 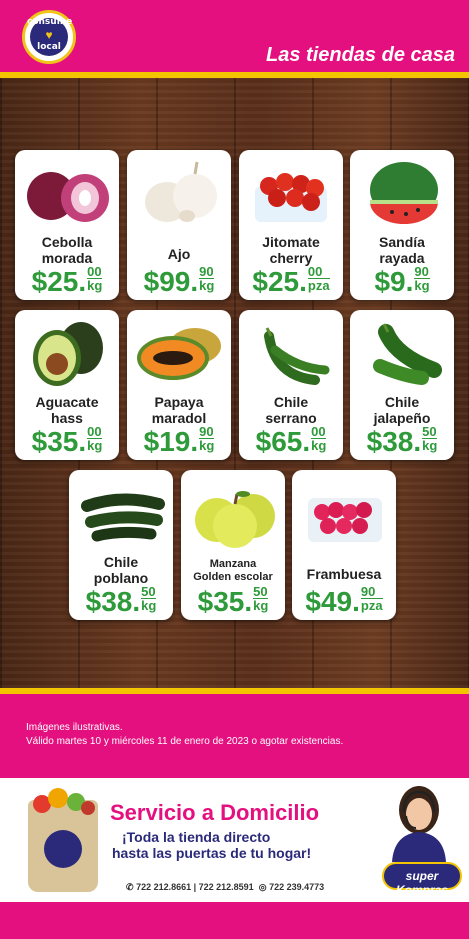 I want to click on avocado-icon, so click(x=67, y=352).